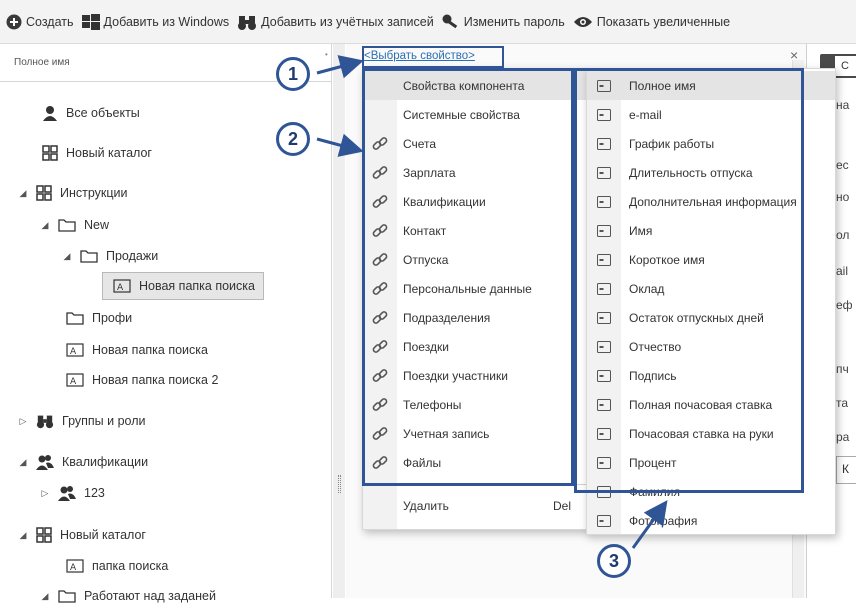  What do you see at coordinates (110, 256) in the screenshot?
I see `tree-item-sales: ◢ Продажи` at bounding box center [110, 256].